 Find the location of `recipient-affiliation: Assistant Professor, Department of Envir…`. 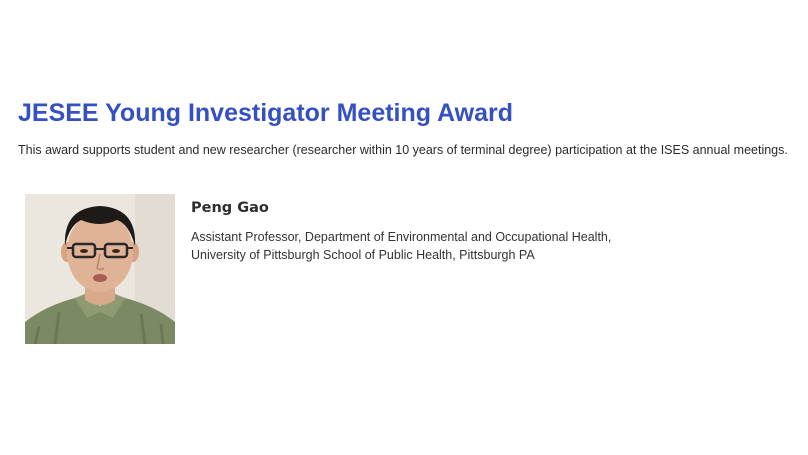

recipient-affiliation: Assistant Professor, Department of Envir… is located at coordinates (401, 246).